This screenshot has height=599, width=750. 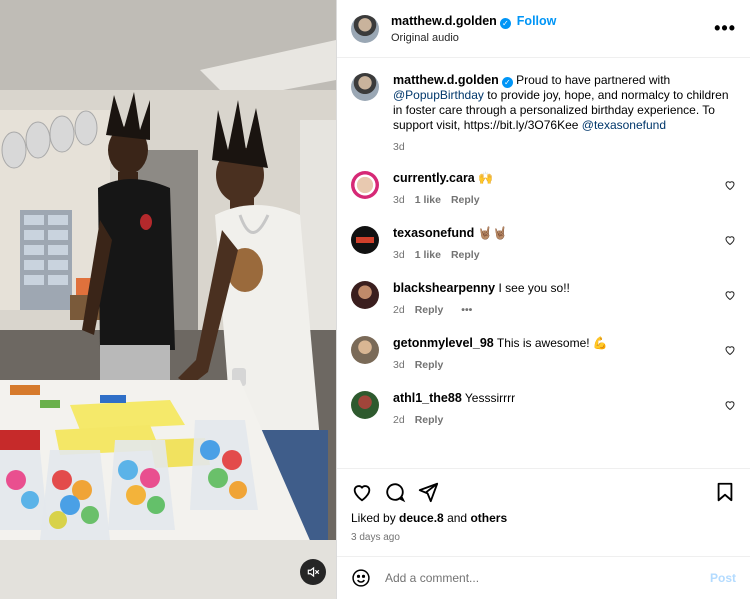 I want to click on comment-text: 🙌, so click(x=486, y=178).